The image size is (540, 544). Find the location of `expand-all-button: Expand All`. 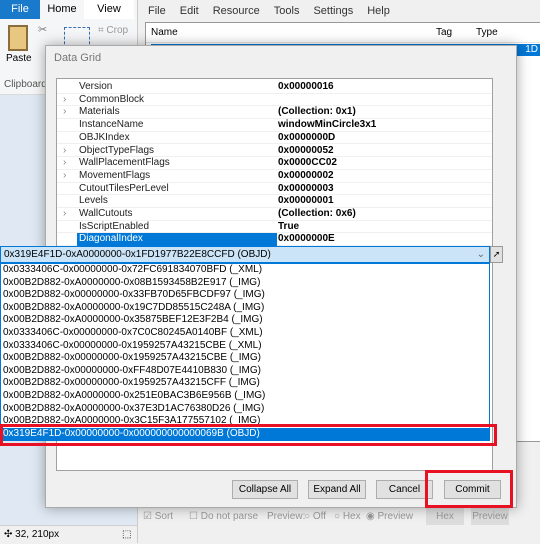

expand-all-button: Expand All is located at coordinates (337, 489).